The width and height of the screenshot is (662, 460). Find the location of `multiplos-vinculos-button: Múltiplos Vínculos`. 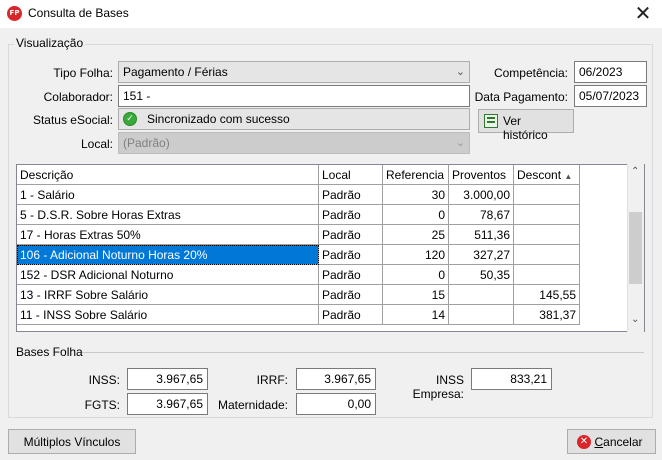

multiplos-vinculos-button: Múltiplos Vínculos is located at coordinates (72, 441).